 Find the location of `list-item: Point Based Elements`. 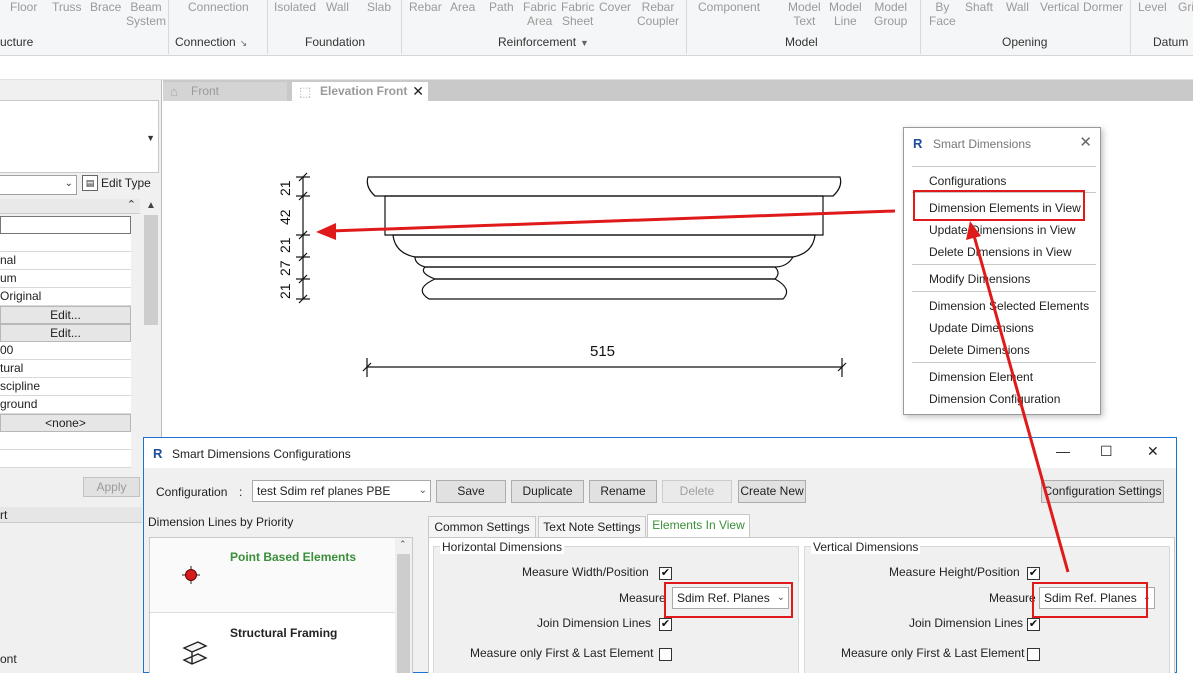

list-item: Point Based Elements is located at coordinates (273, 575).